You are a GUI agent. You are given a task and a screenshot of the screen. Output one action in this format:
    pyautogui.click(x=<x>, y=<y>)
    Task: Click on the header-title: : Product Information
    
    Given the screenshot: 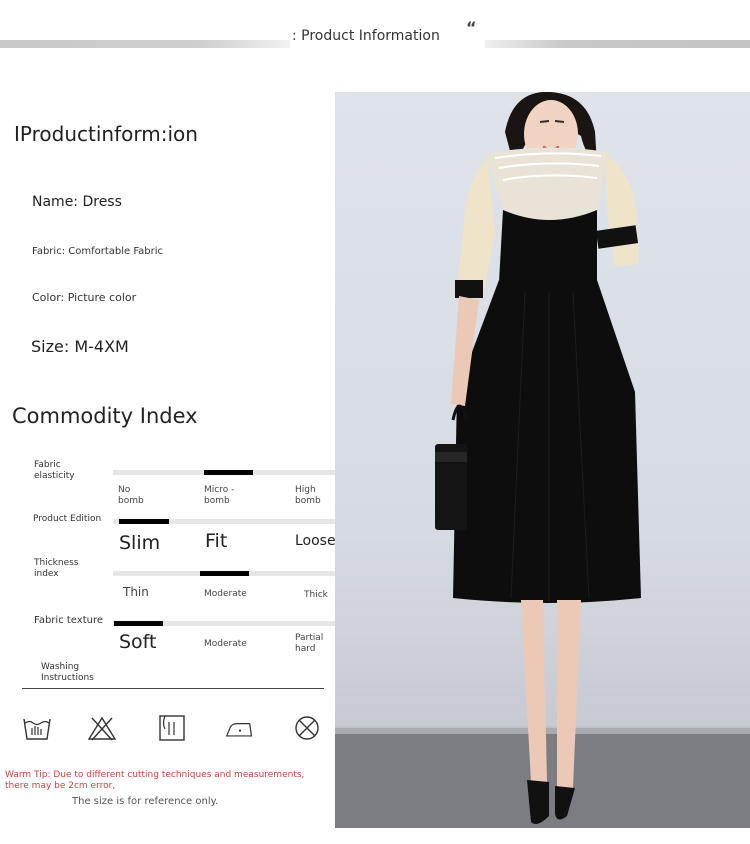 What is the action you would take?
    pyautogui.click(x=366, y=36)
    